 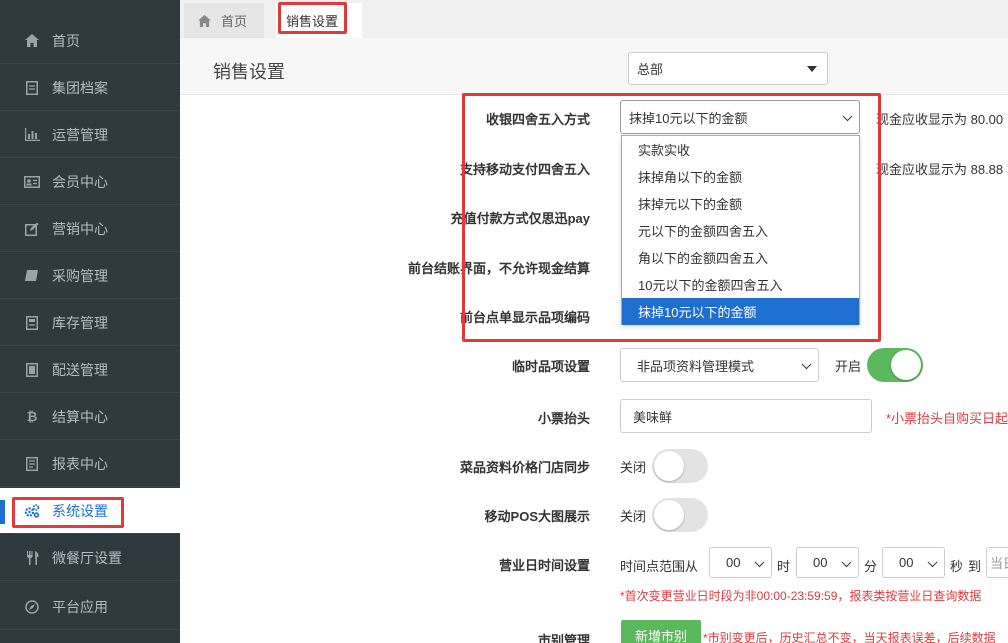 I want to click on sidebar-item-label: 运营管理, so click(x=80, y=134).